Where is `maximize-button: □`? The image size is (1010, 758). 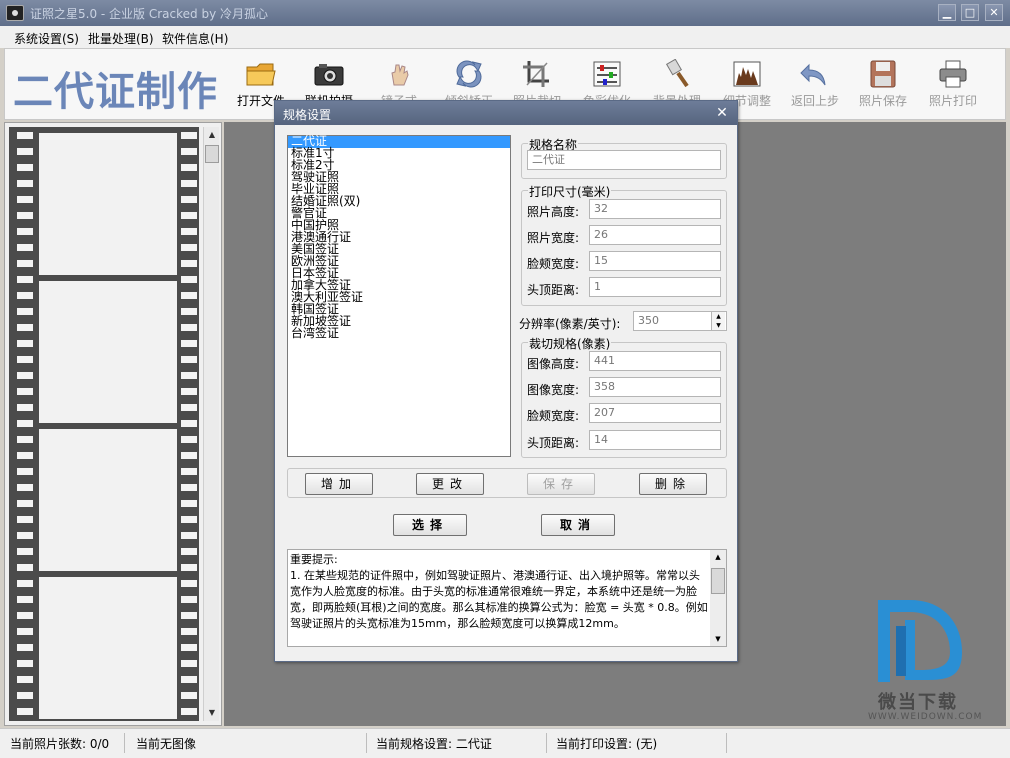
maximize-button: □ is located at coordinates (970, 12).